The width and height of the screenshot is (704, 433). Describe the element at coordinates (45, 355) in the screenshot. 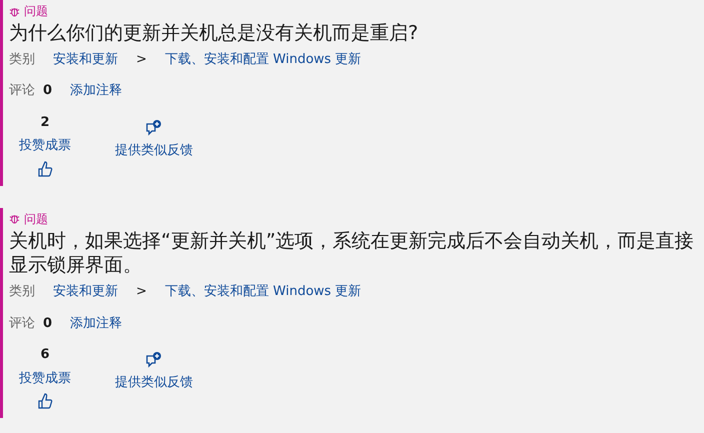

I see `vote-count: 6` at that location.